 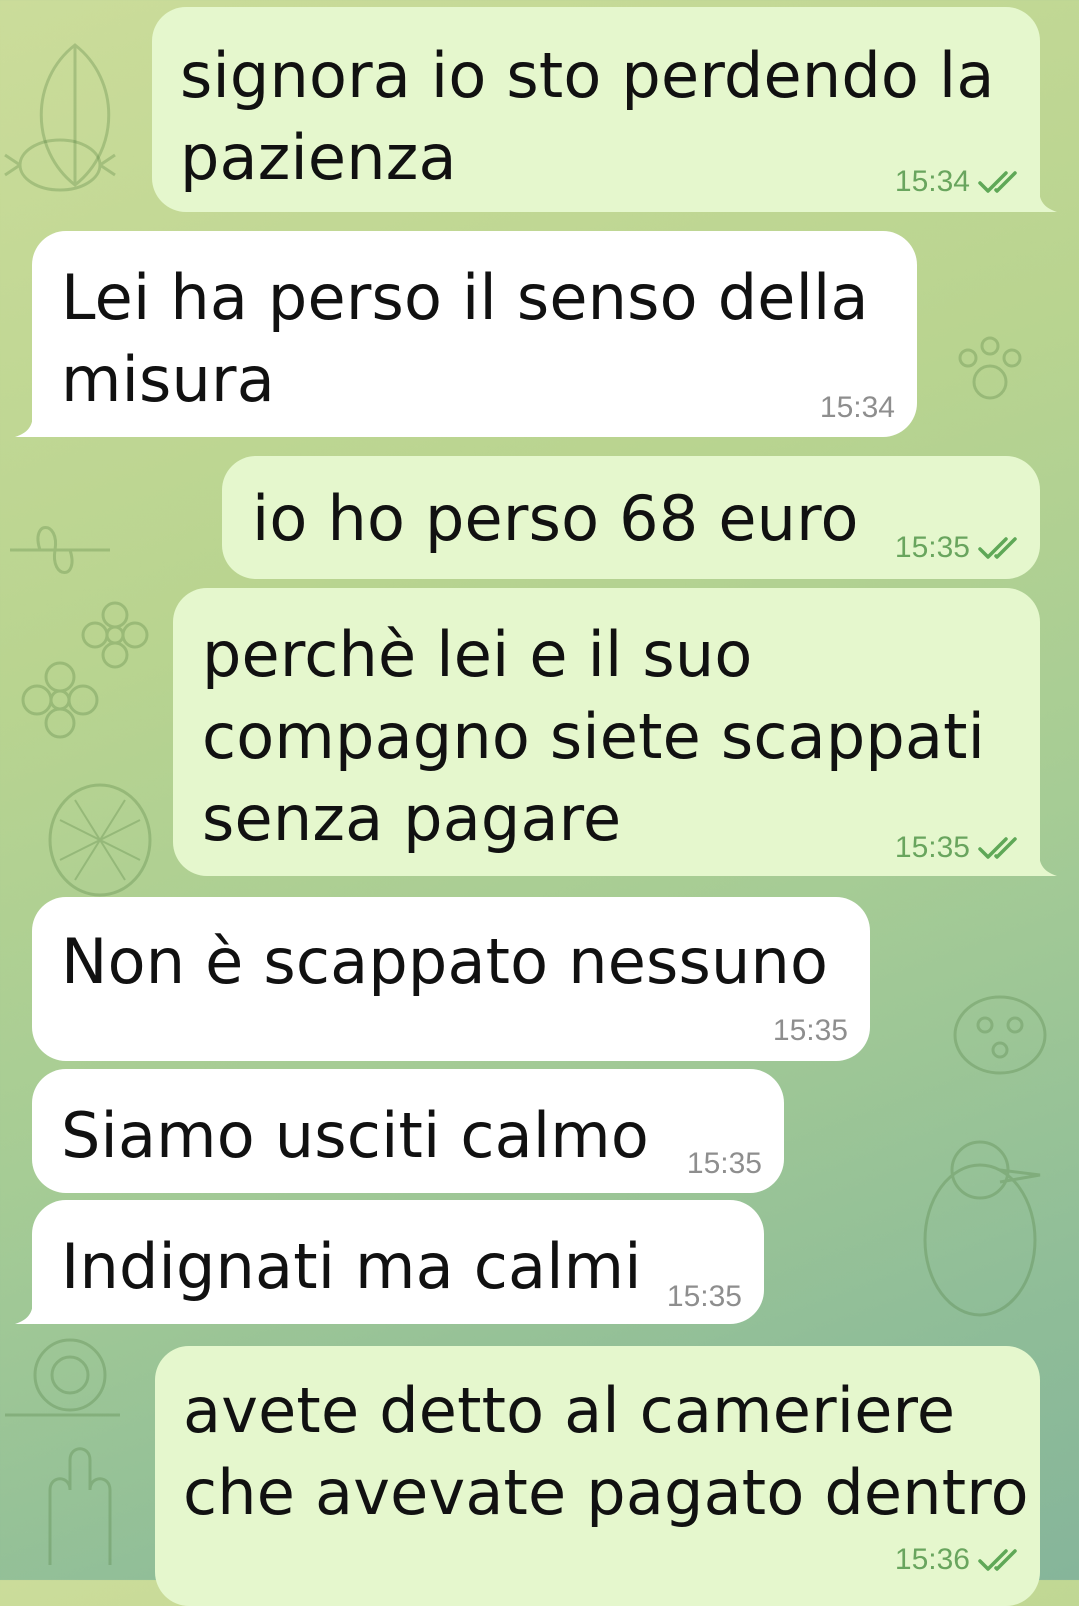 I want to click on message-meta: 15:36, so click(x=959, y=1560).